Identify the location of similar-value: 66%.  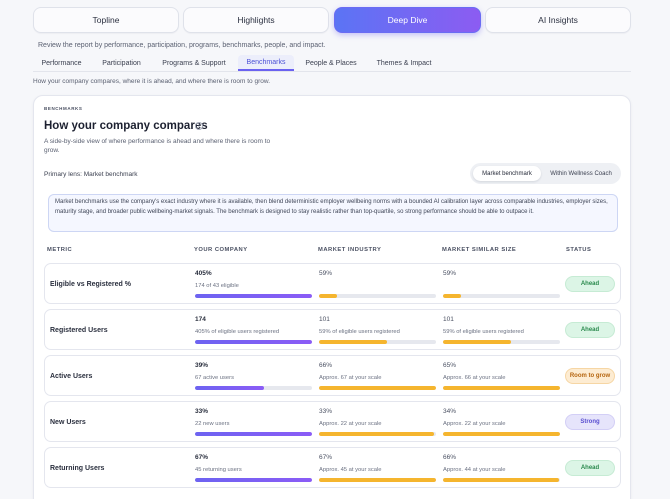
(450, 457).